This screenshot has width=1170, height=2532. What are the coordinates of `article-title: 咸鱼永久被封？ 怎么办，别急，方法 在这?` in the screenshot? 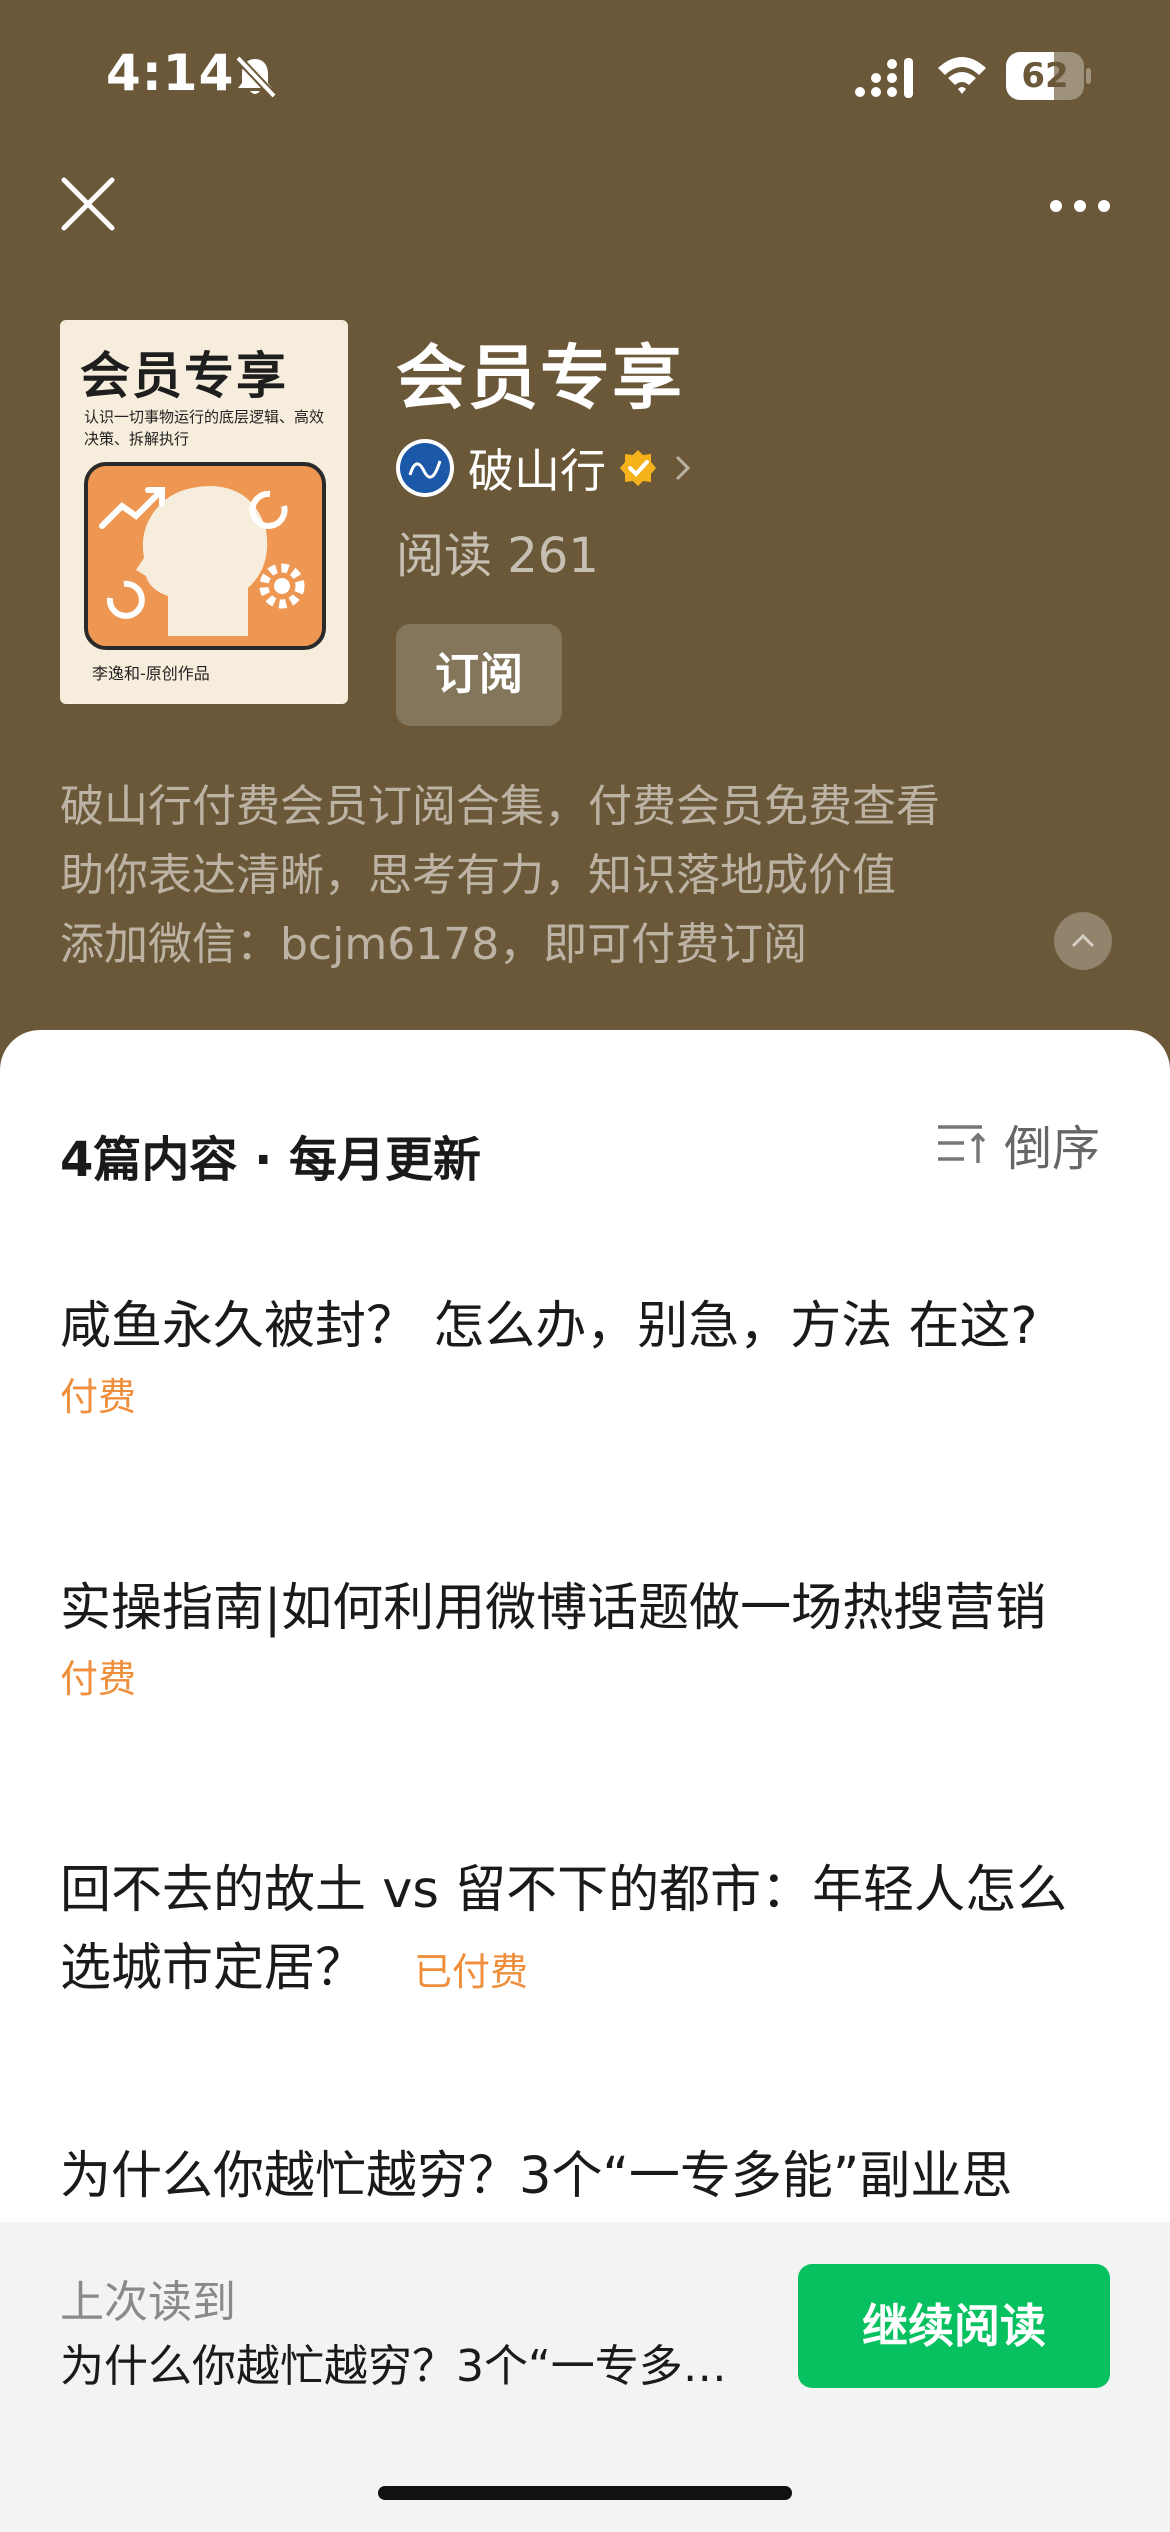 It's located at (549, 1326).